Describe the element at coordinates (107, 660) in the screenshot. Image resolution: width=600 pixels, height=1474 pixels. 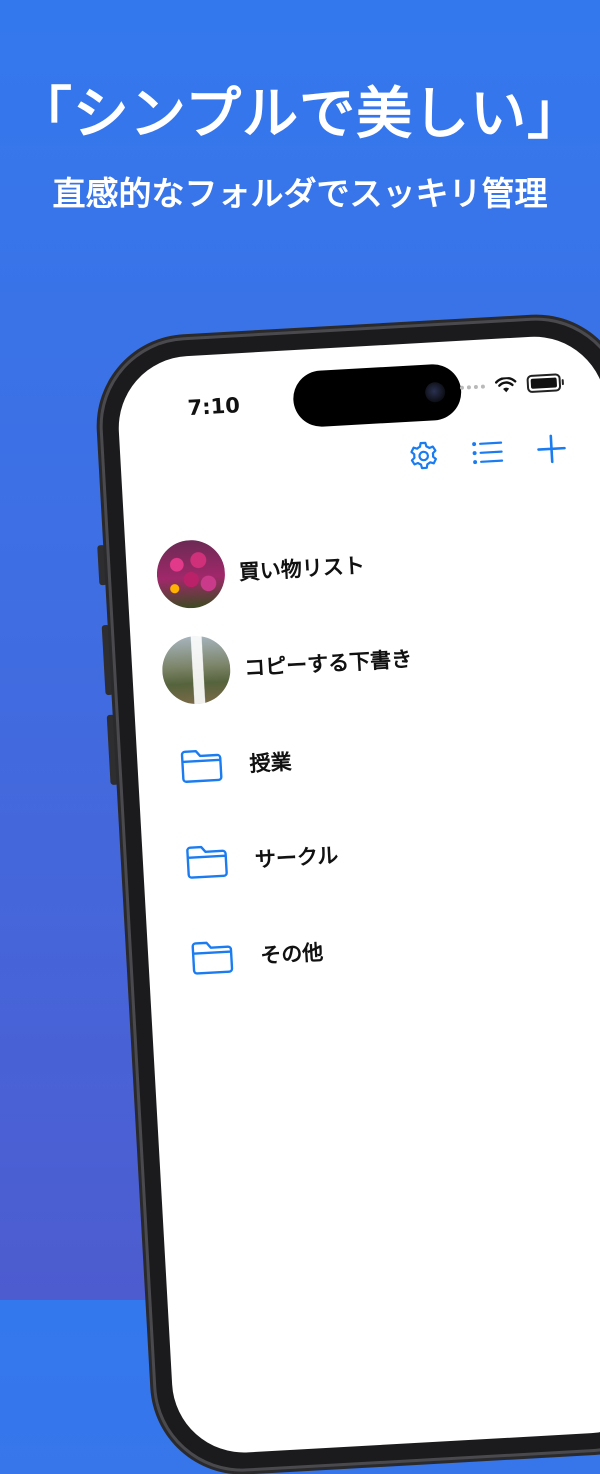
I see `volume-up-button` at that location.